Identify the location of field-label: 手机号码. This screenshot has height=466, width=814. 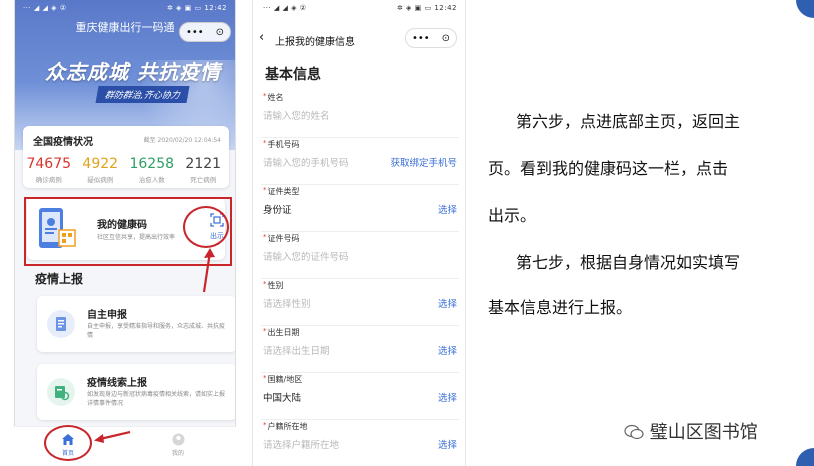
(281, 144).